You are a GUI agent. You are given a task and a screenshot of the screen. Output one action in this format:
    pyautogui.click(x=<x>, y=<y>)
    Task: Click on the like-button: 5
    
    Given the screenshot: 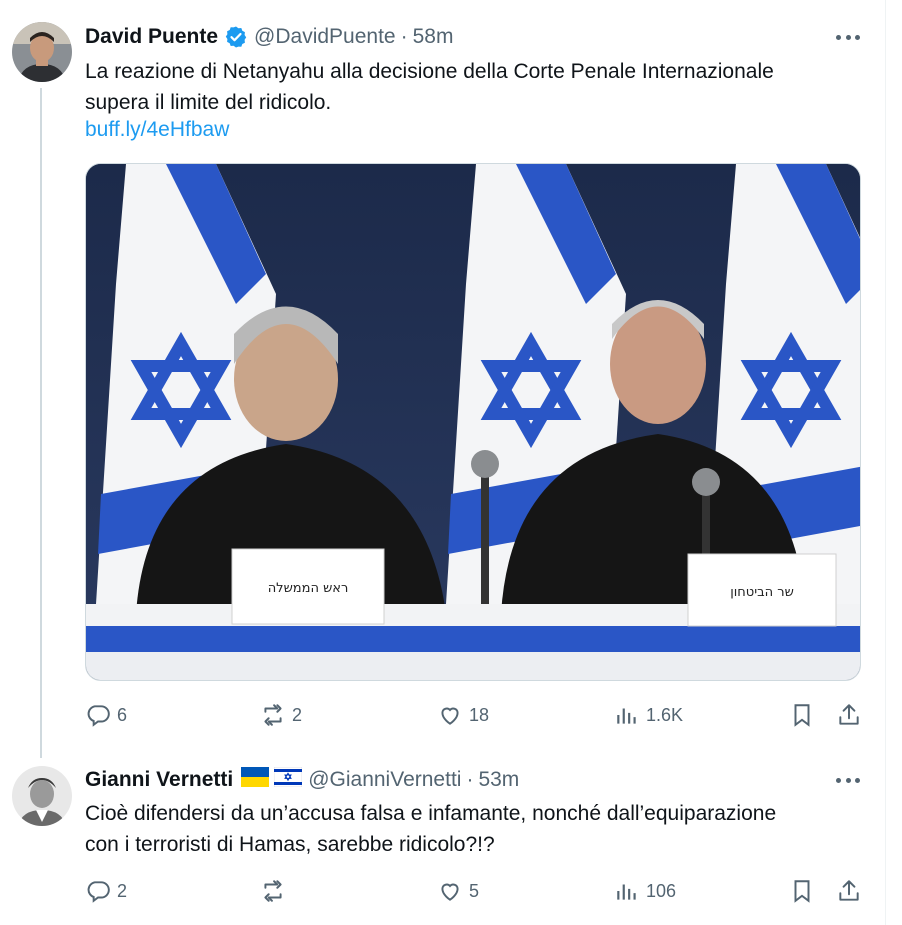 What is the action you would take?
    pyautogui.click(x=458, y=891)
    